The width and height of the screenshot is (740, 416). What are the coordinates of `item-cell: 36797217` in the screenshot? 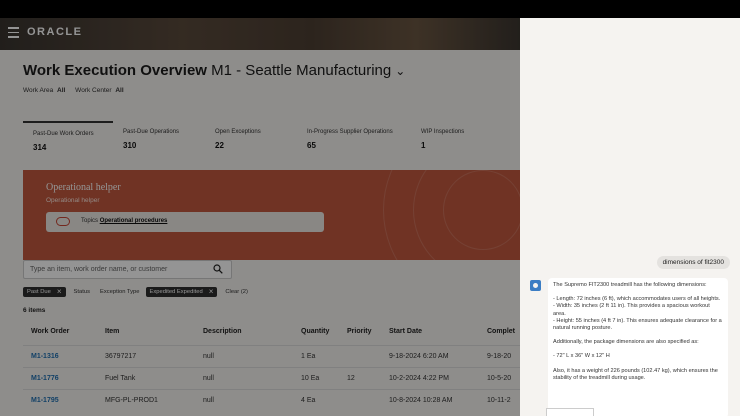 It's located at (121, 356).